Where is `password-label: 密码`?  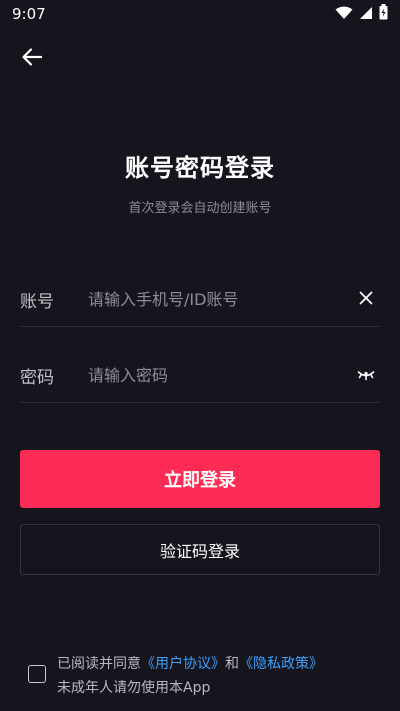
password-label: 密码 is located at coordinates (37, 378).